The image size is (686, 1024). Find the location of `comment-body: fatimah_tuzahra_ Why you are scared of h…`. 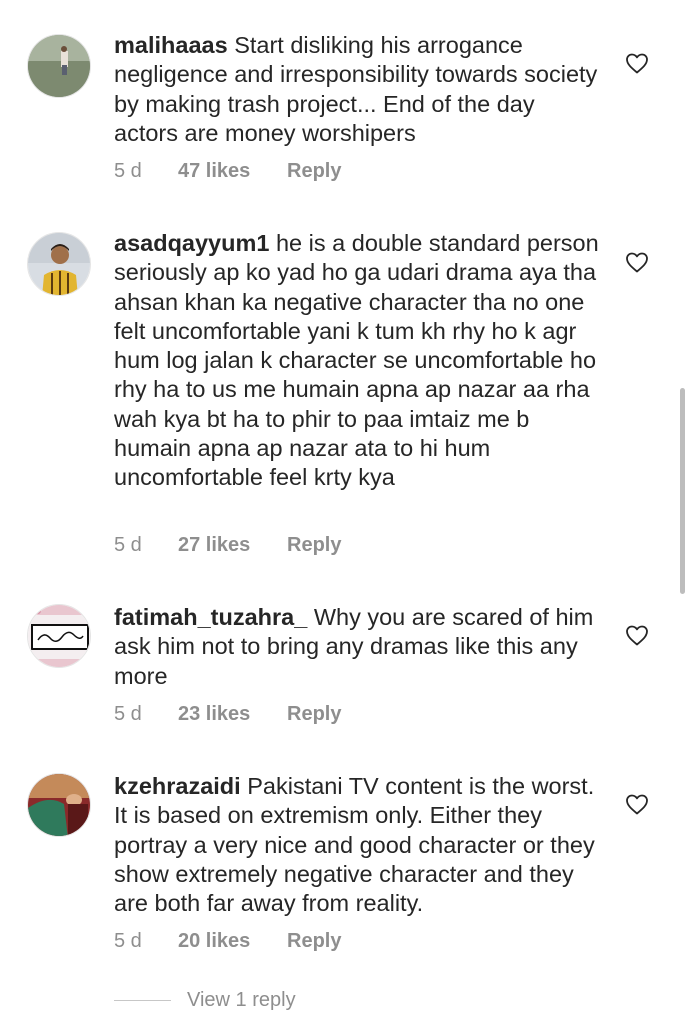

comment-body: fatimah_tuzahra_ Why you are scared of h… is located at coordinates (359, 647).